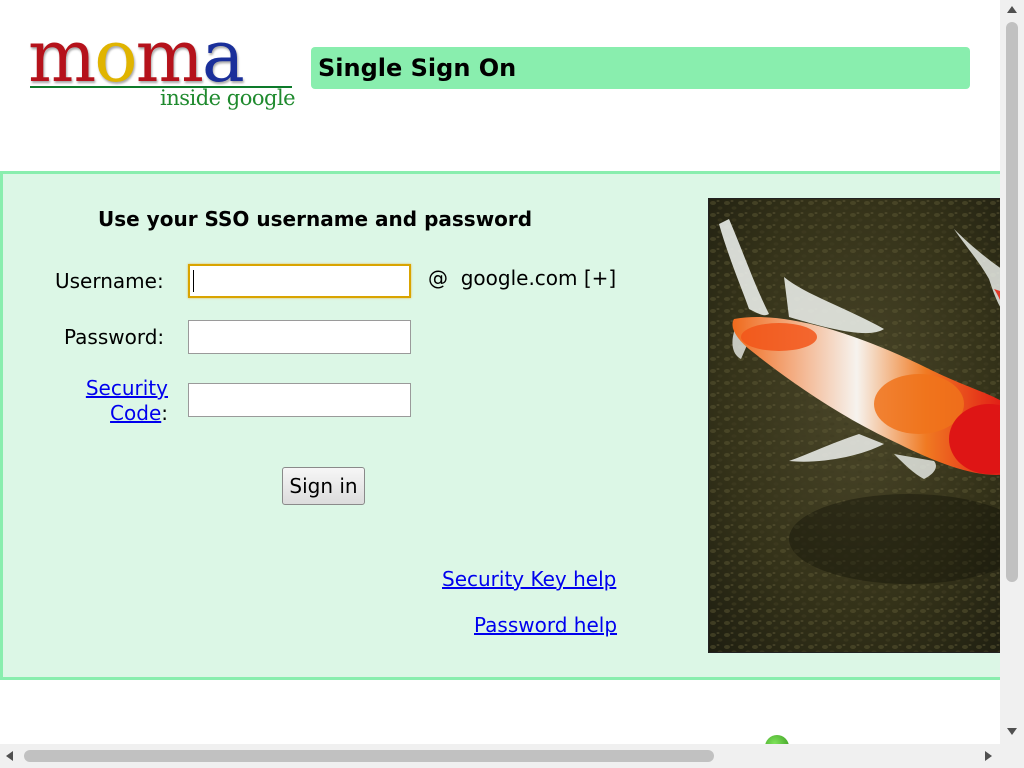 The image size is (1024, 768). I want to click on sign-in-button: Sign in, so click(323, 486).